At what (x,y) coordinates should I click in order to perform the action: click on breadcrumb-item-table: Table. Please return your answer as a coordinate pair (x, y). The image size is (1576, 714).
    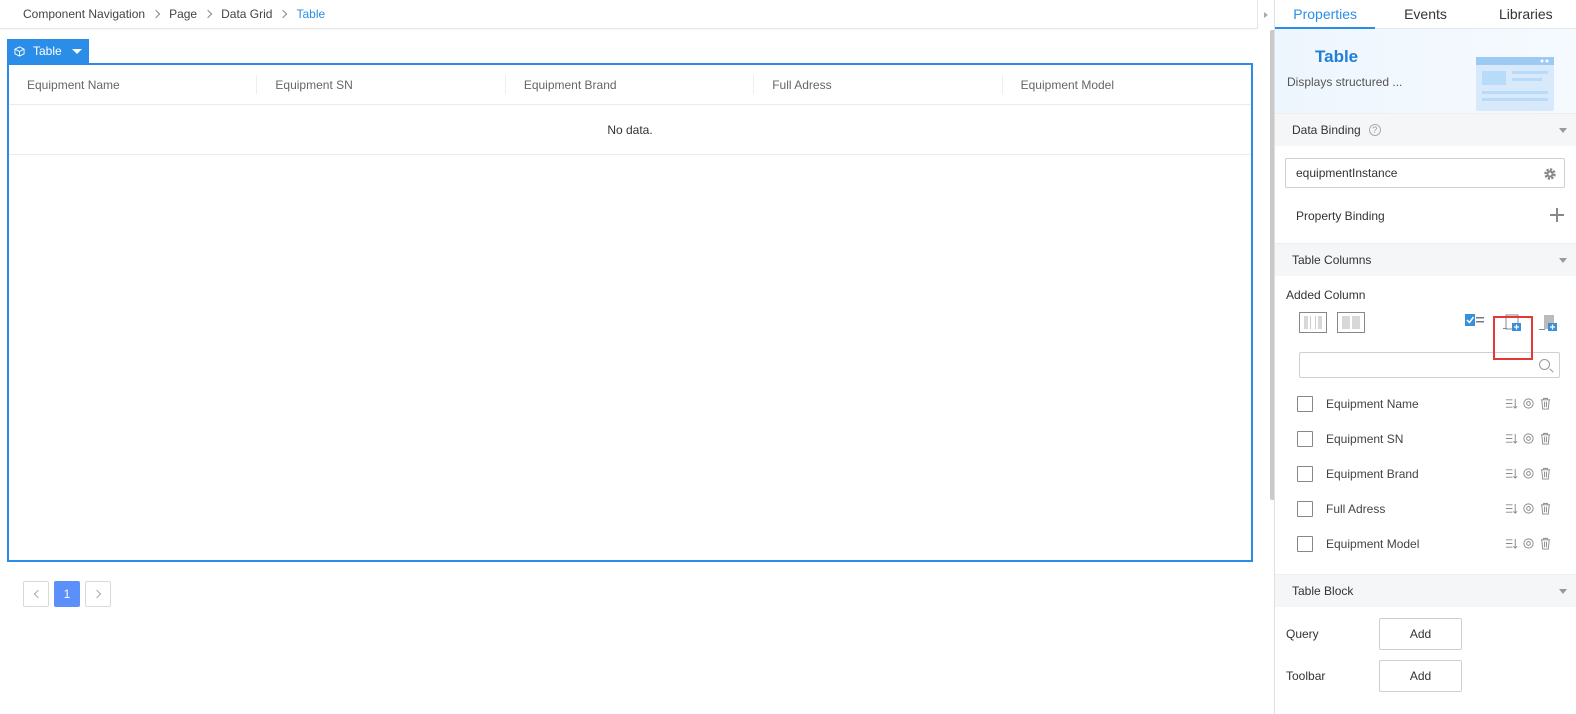
    Looking at the image, I should click on (310, 14).